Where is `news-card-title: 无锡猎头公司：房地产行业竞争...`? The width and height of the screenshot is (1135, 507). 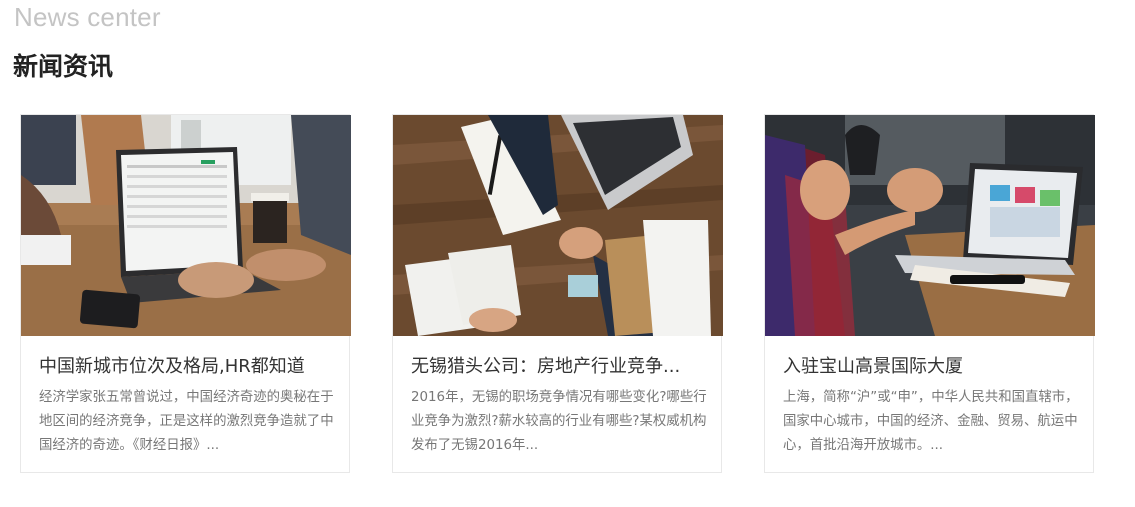
news-card-title: 无锡猎头公司：房地产行业竞争... is located at coordinates (559, 365).